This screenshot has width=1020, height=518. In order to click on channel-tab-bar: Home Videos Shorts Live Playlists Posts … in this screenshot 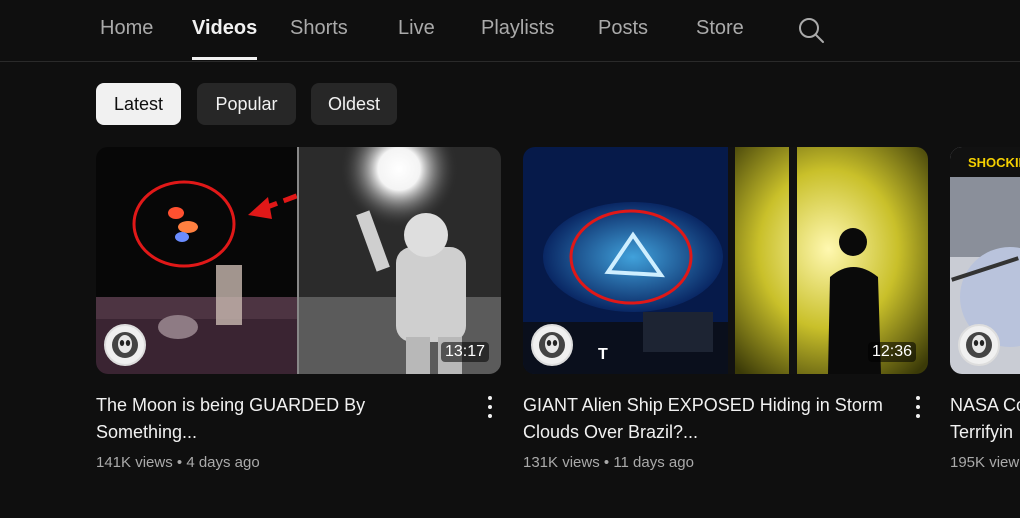, I will do `click(510, 31)`.